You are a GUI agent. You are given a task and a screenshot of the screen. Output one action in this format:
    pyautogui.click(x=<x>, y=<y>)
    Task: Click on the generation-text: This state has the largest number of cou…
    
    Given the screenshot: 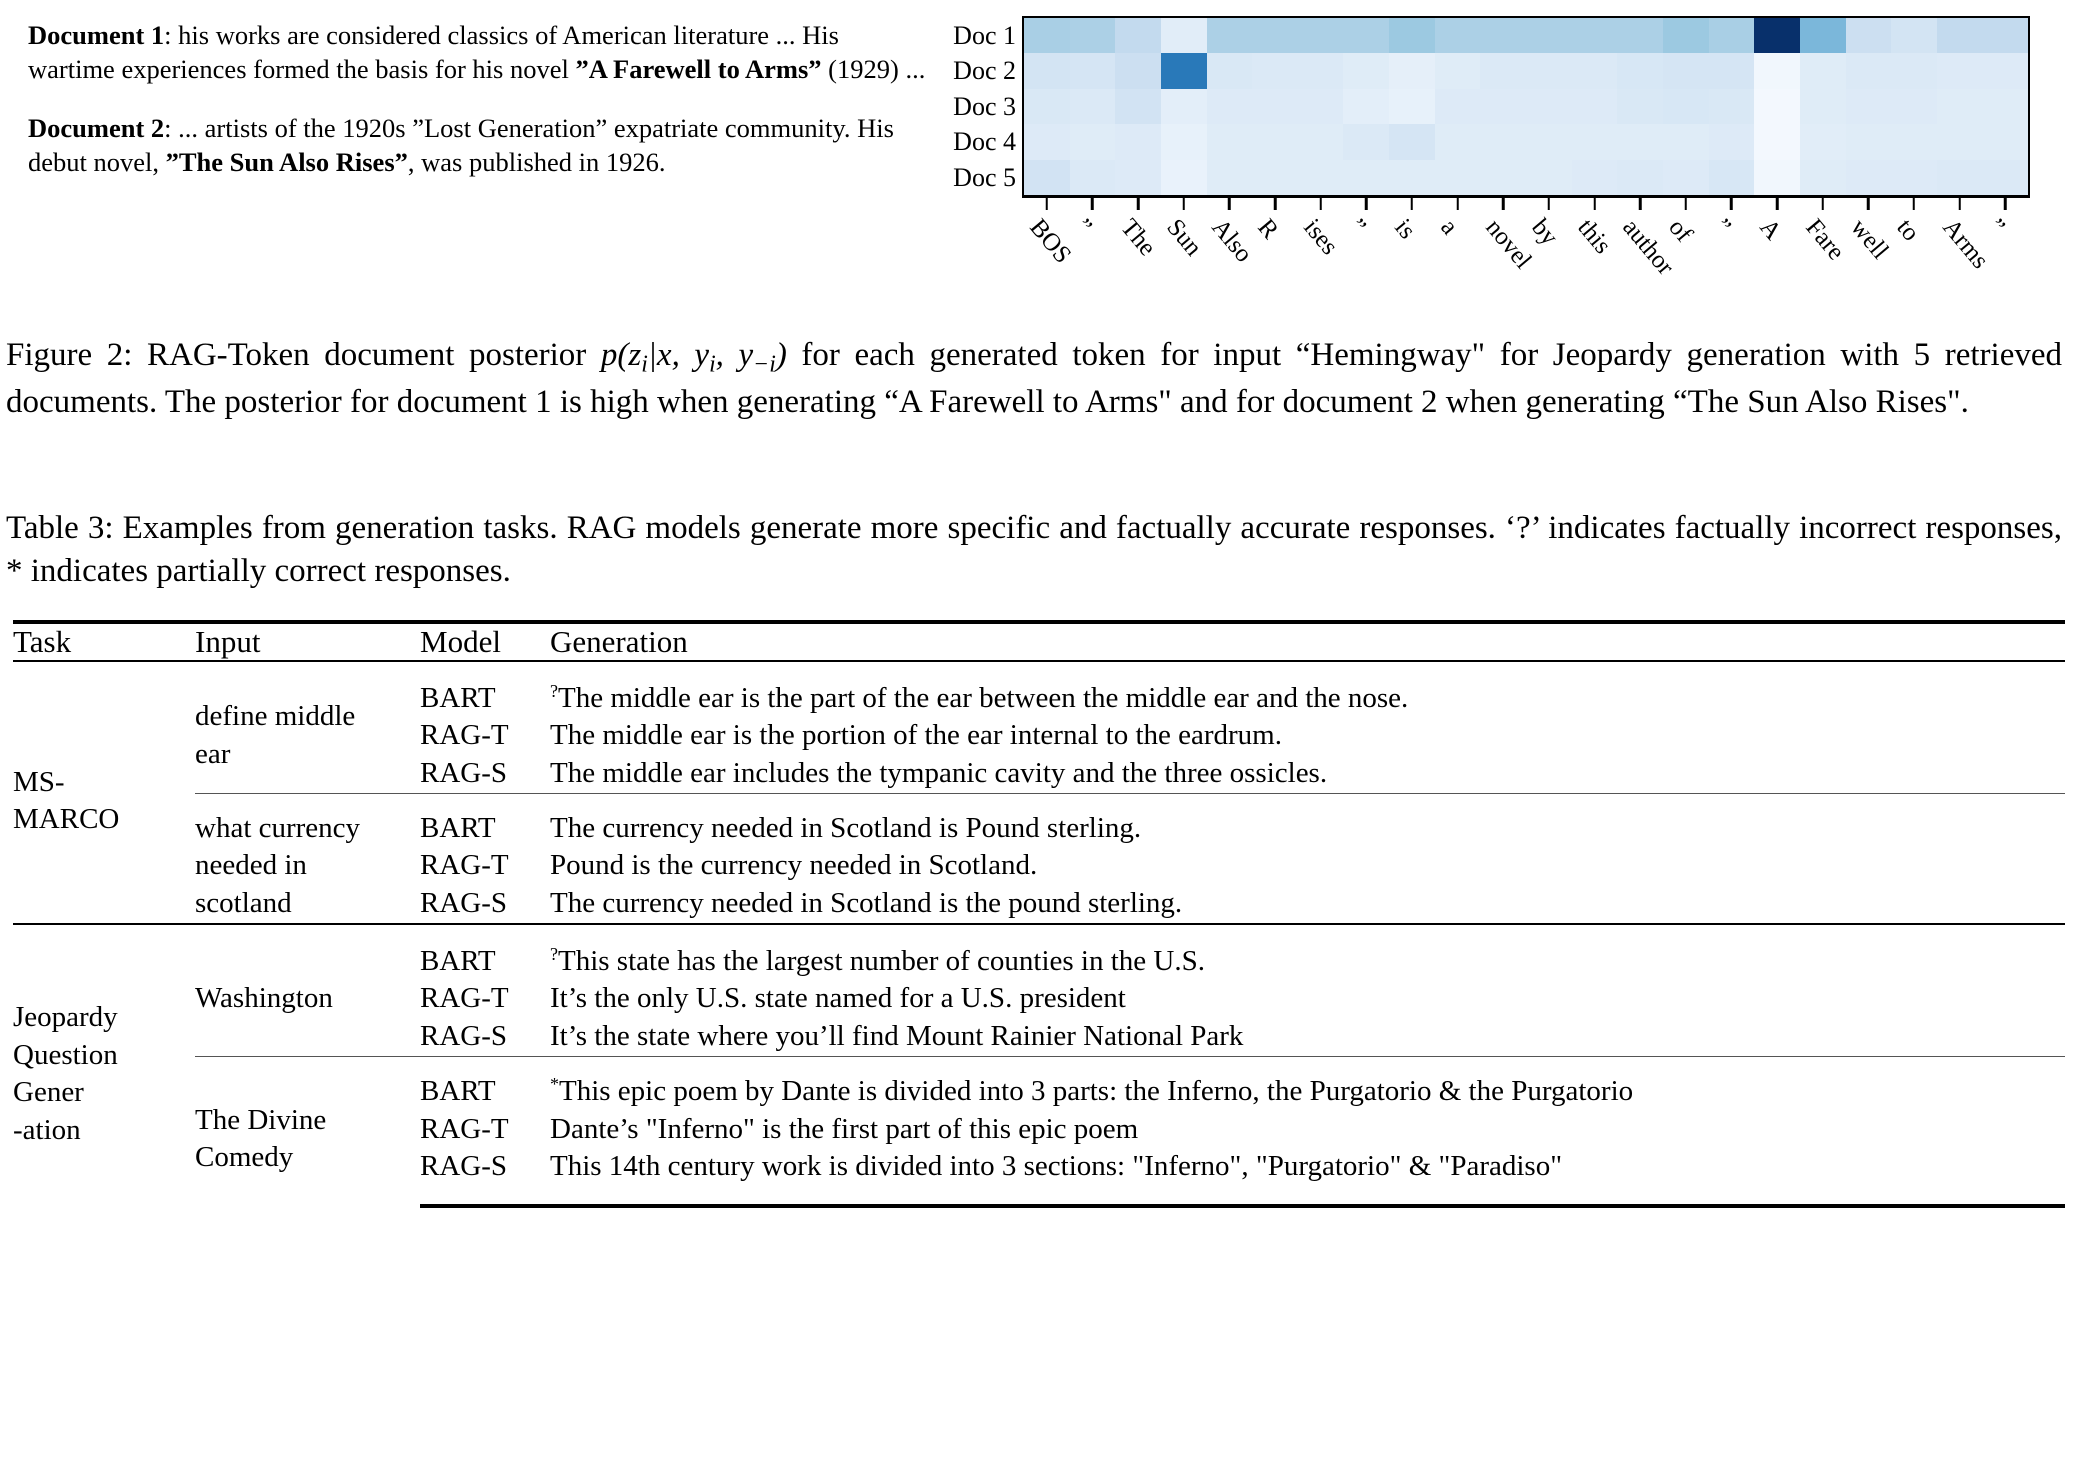 What is the action you would take?
    pyautogui.click(x=881, y=960)
    